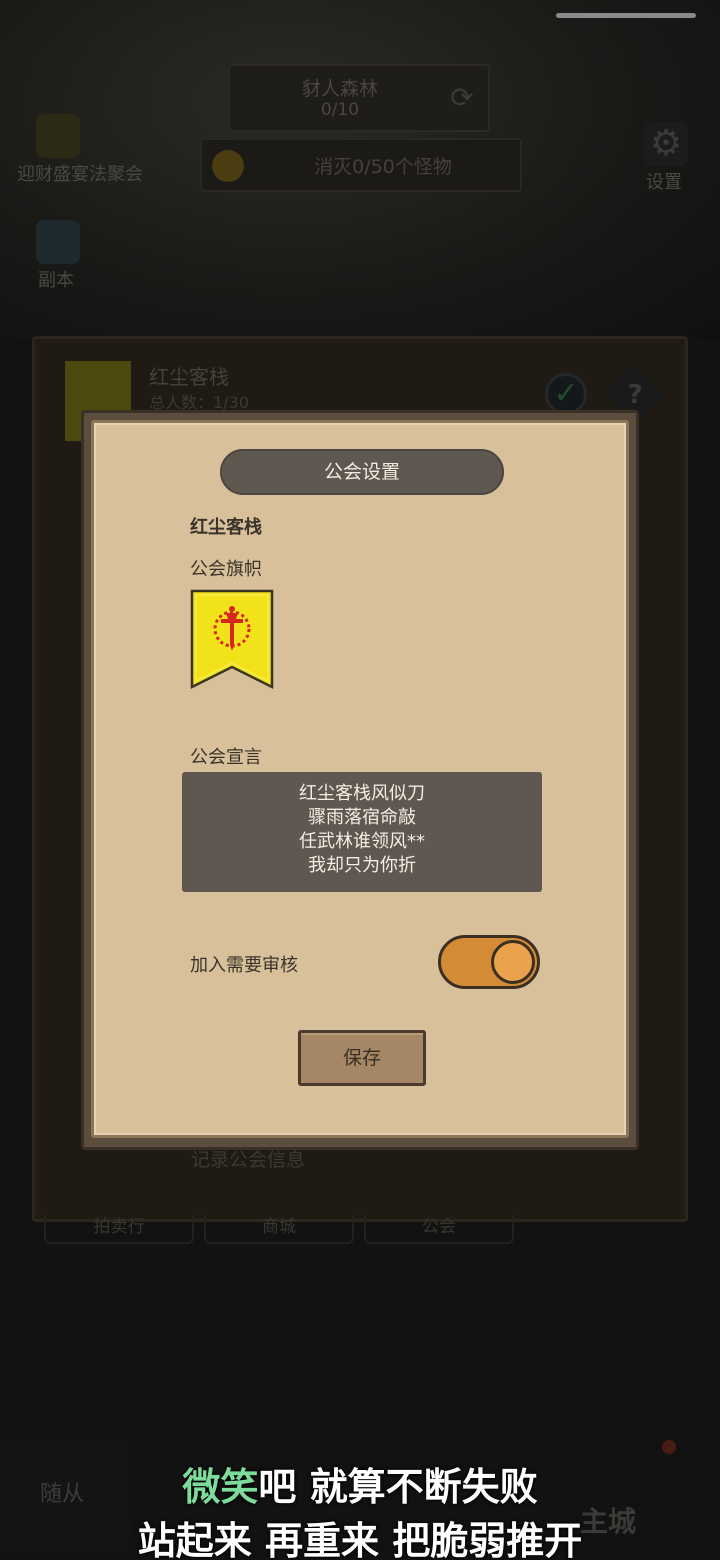  What do you see at coordinates (362, 841) in the screenshot?
I see `manifesto-line: 任武林谁领风**` at bounding box center [362, 841].